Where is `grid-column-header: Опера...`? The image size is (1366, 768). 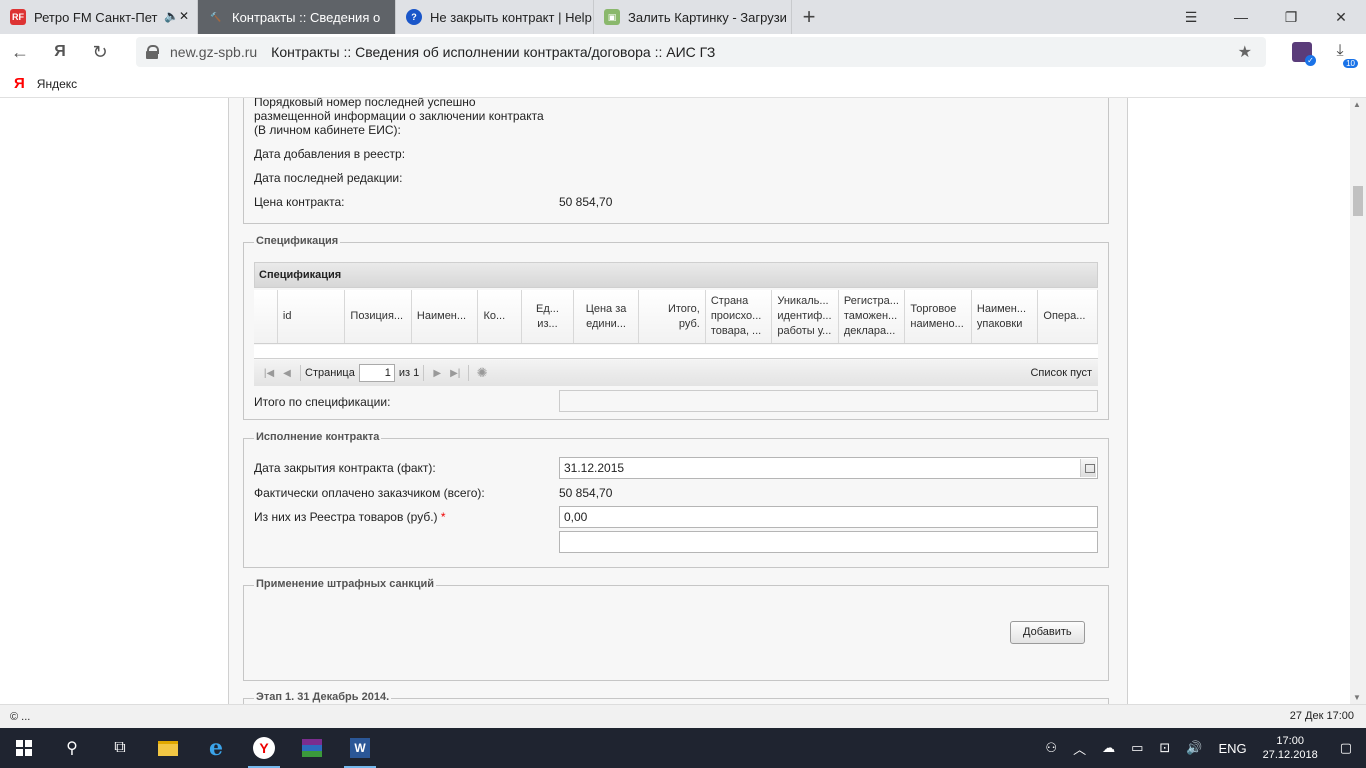 grid-column-header: Опера... is located at coordinates (1068, 316).